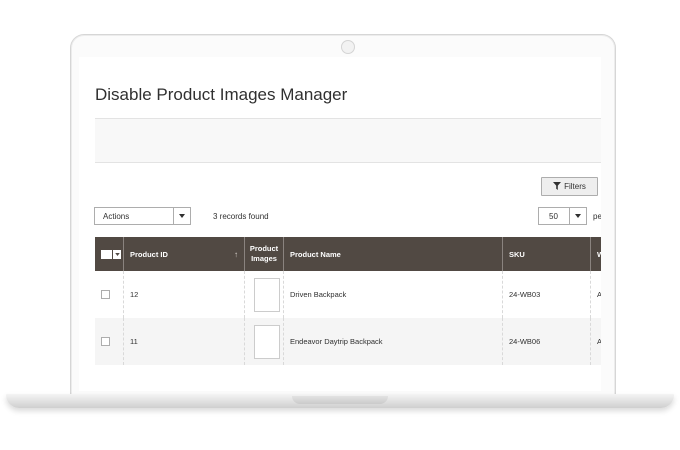 The width and height of the screenshot is (680, 450). What do you see at coordinates (562, 216) in the screenshot?
I see `per-page-dropdown: 50` at bounding box center [562, 216].